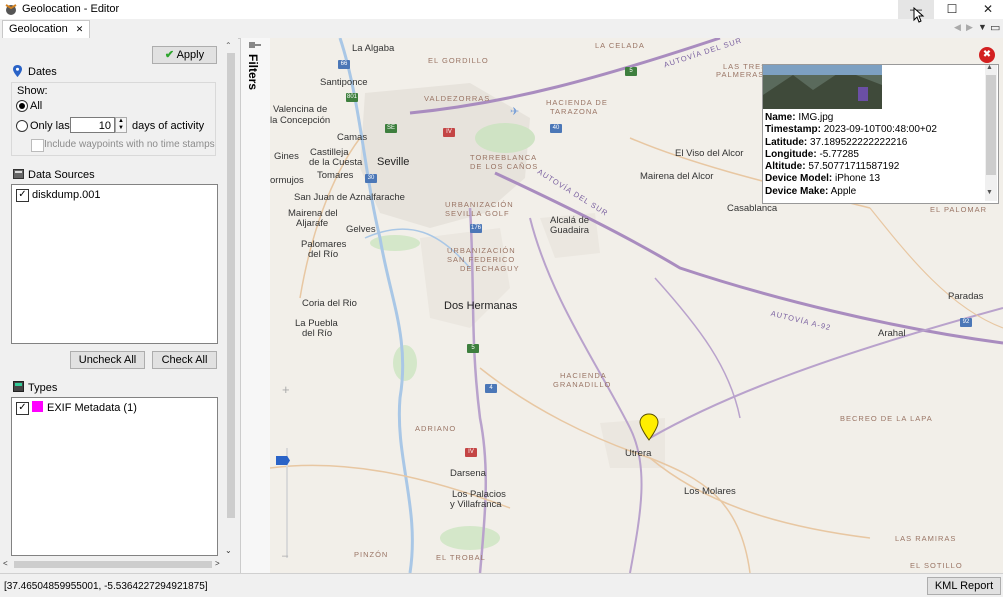 The height and width of the screenshot is (597, 1003). What do you see at coordinates (285, 556) in the screenshot?
I see `zoom-out-button: –` at bounding box center [285, 556].